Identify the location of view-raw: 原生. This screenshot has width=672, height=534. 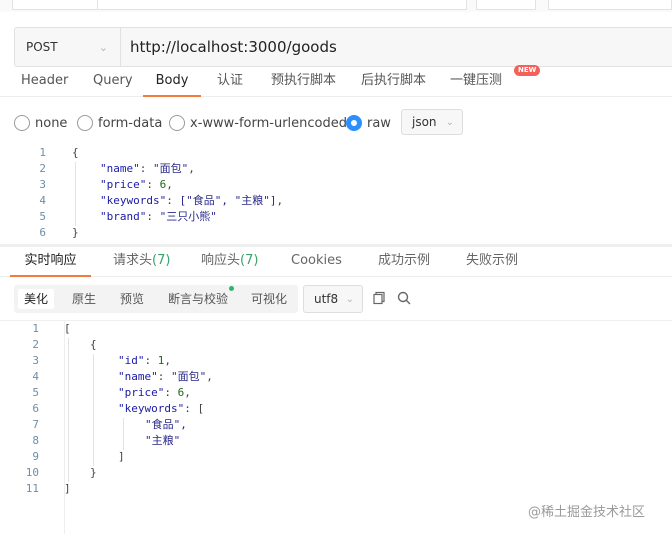
(84, 299).